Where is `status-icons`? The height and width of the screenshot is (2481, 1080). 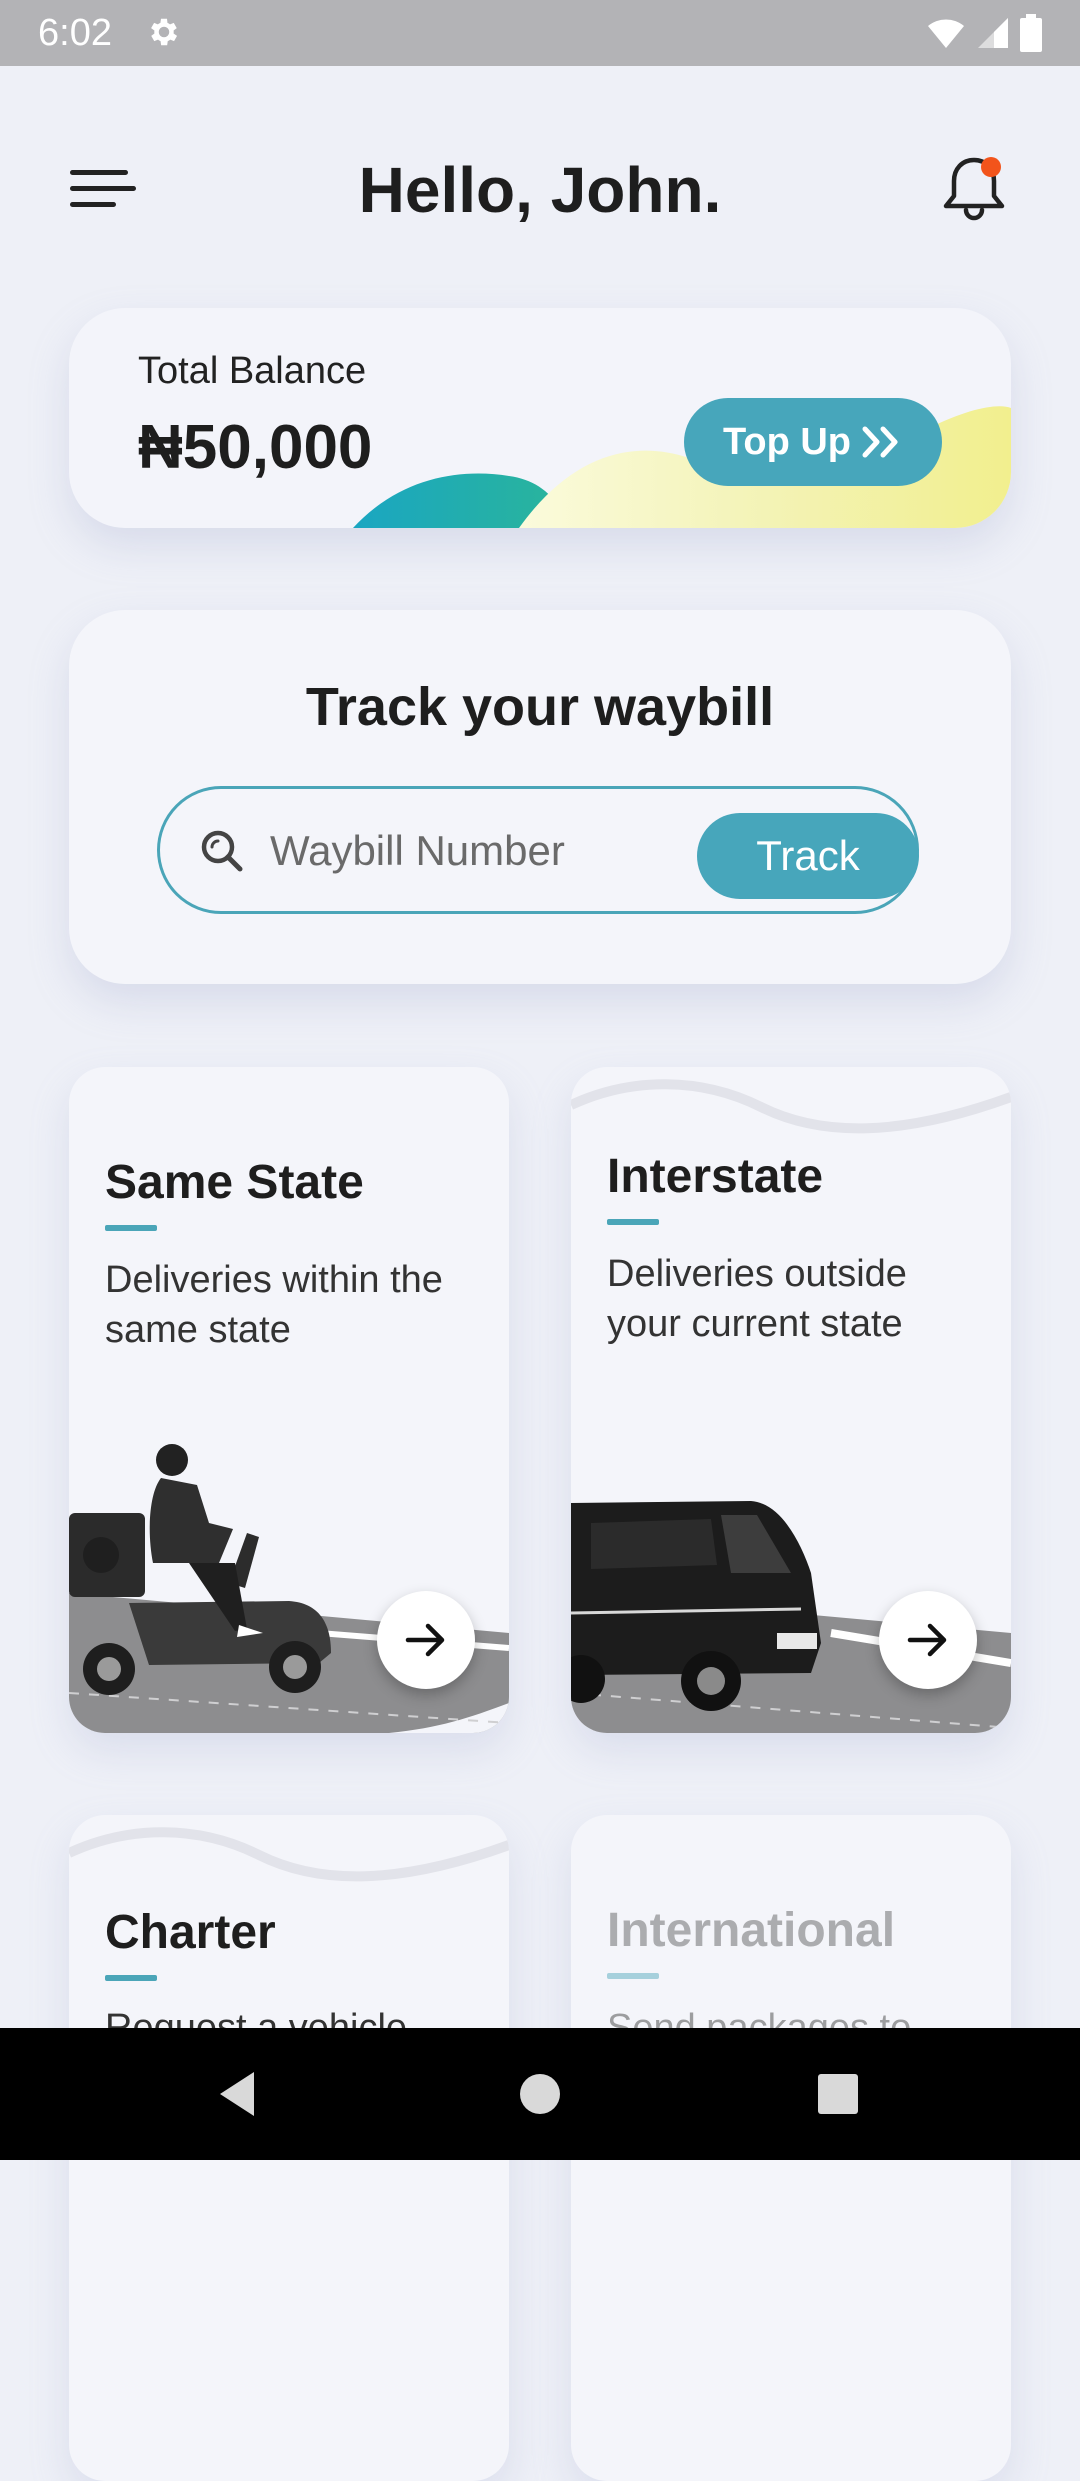
status-icons is located at coordinates (984, 33).